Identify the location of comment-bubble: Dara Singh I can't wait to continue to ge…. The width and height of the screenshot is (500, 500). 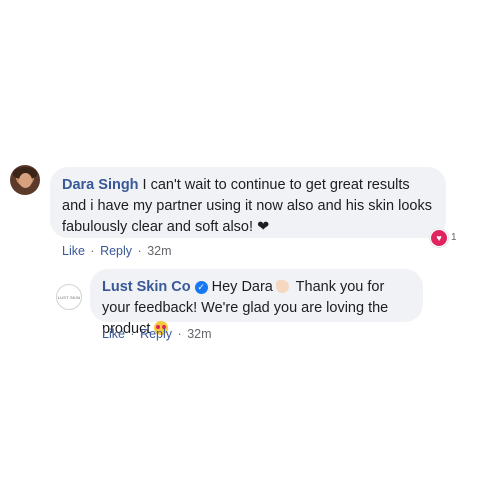
(248, 202).